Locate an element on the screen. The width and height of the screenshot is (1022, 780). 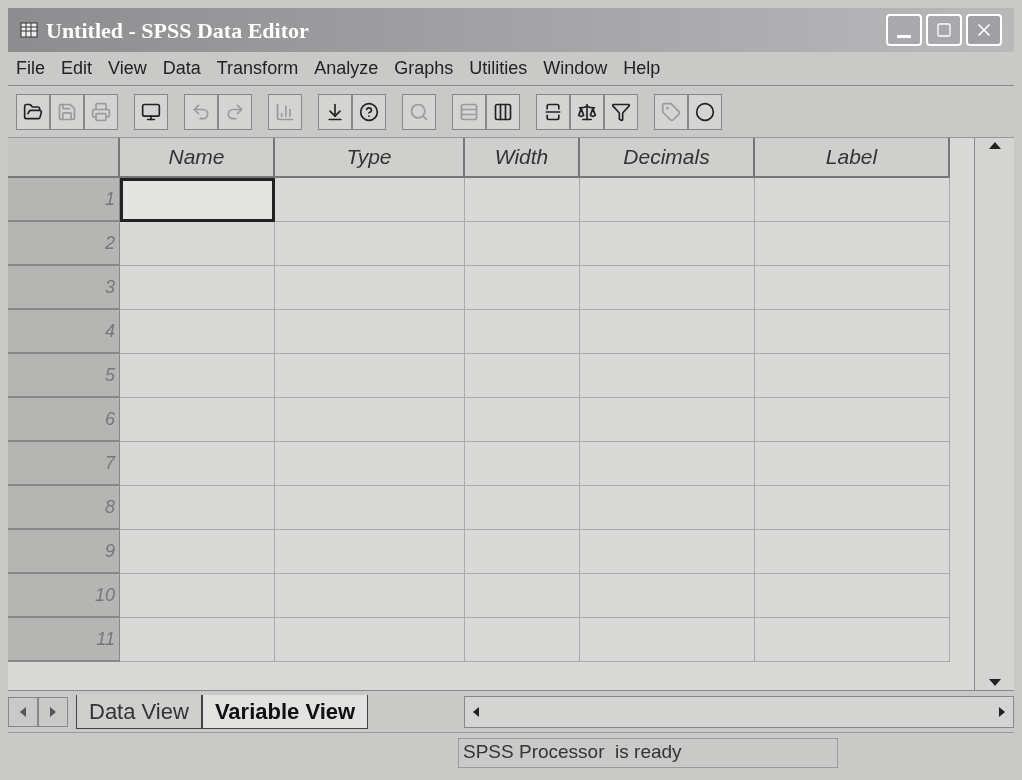
menu-item: Window is located at coordinates (575, 68).